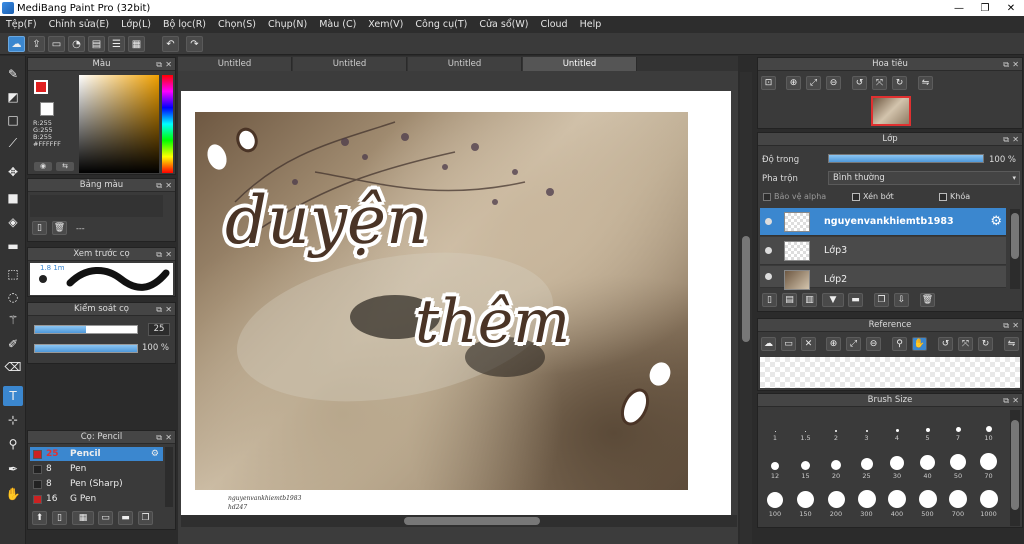 Image resolution: width=1024 pixels, height=544 pixels. Describe the element at coordinates (890, 372) in the screenshot. I see `reference-area` at that location.